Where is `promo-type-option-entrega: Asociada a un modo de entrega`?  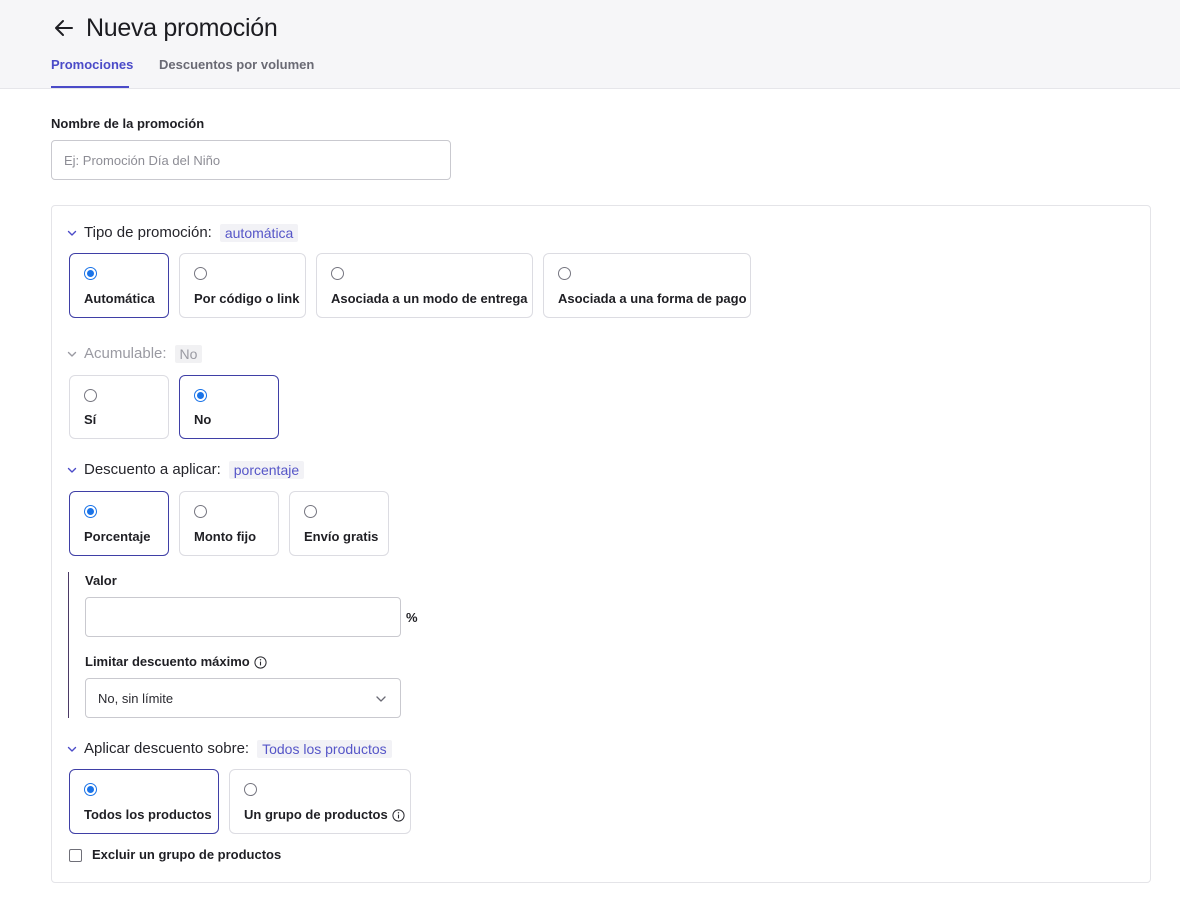 promo-type-option-entrega: Asociada a un modo de entrega is located at coordinates (424, 285).